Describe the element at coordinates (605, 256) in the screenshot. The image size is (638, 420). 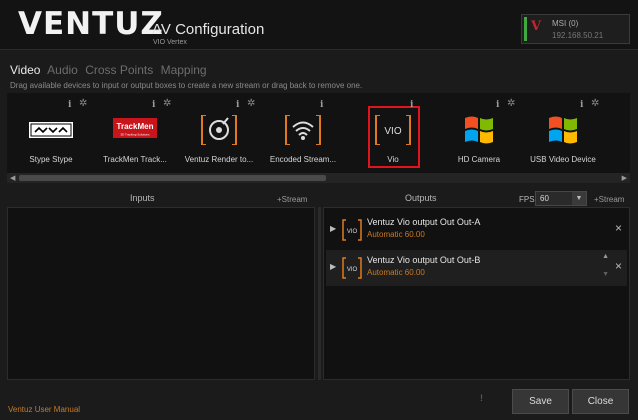
I see `move-up-icon: ▲` at that location.